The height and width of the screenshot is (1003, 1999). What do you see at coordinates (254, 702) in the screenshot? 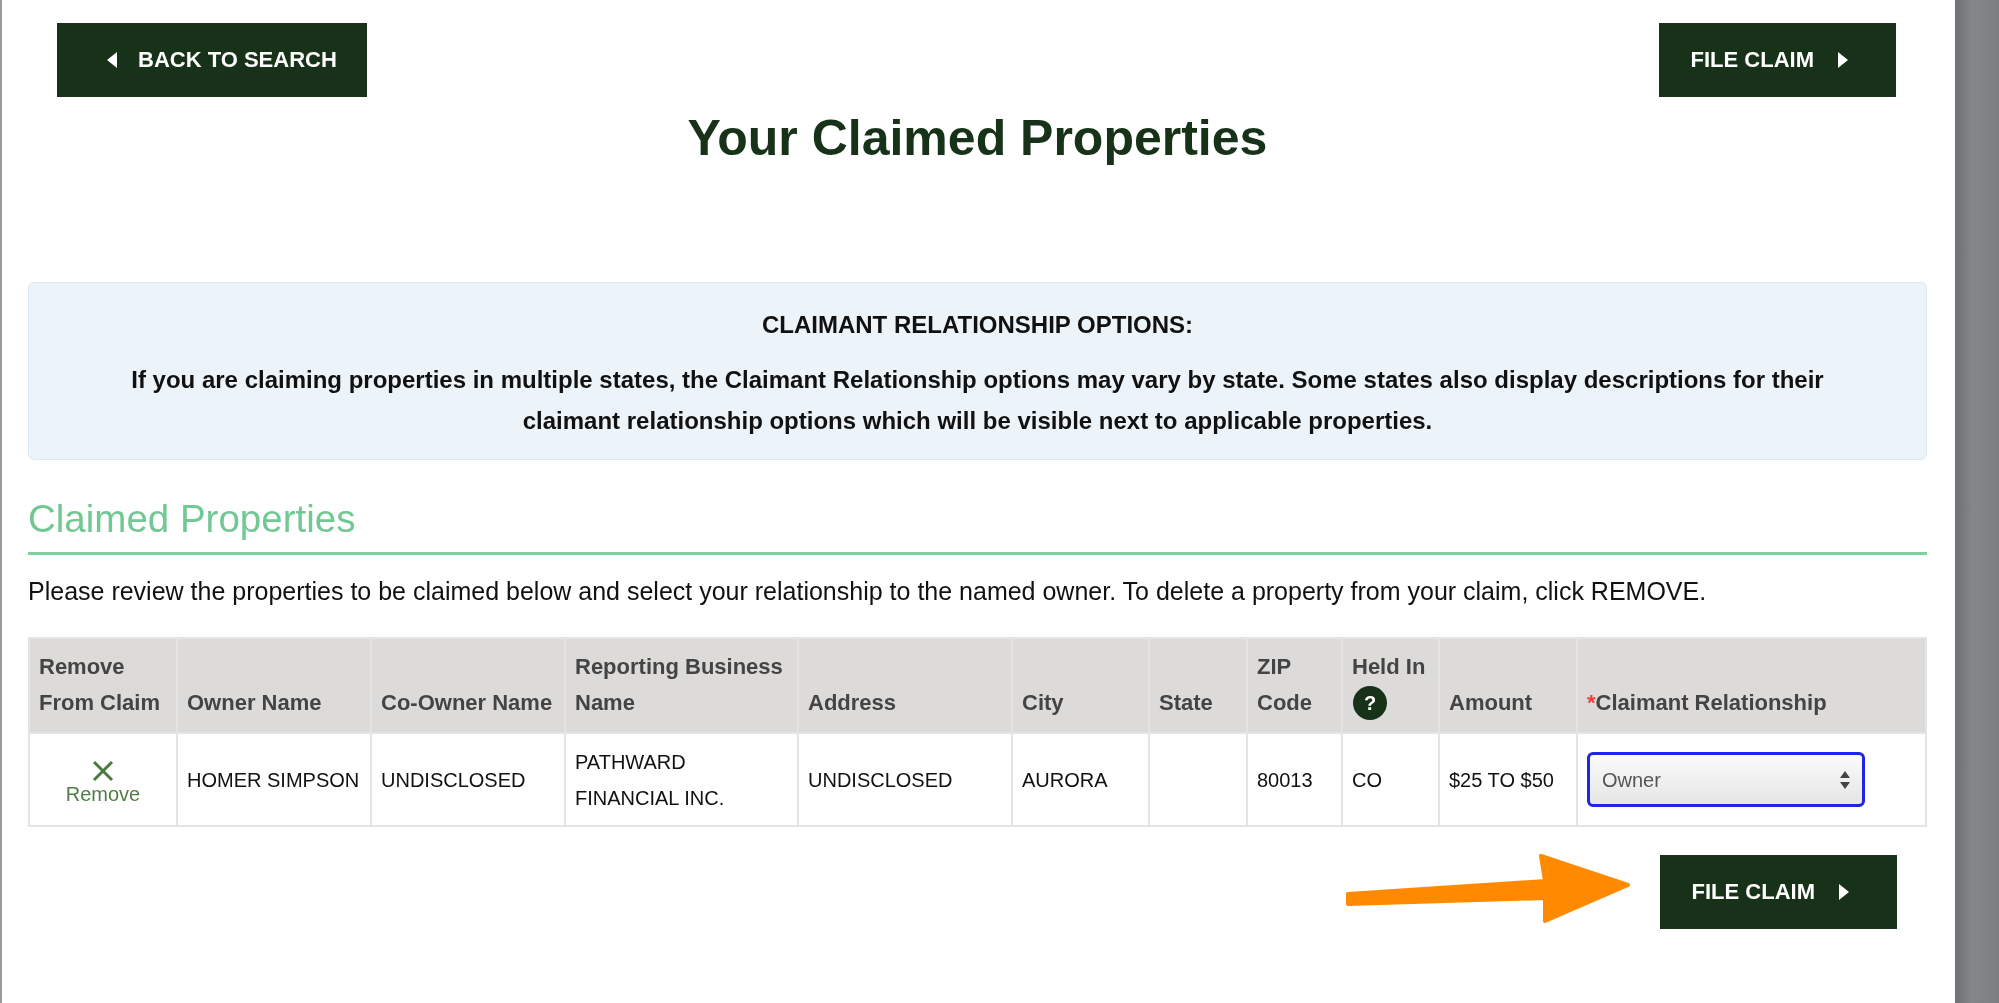
I see `column-header: Owner Name` at bounding box center [254, 702].